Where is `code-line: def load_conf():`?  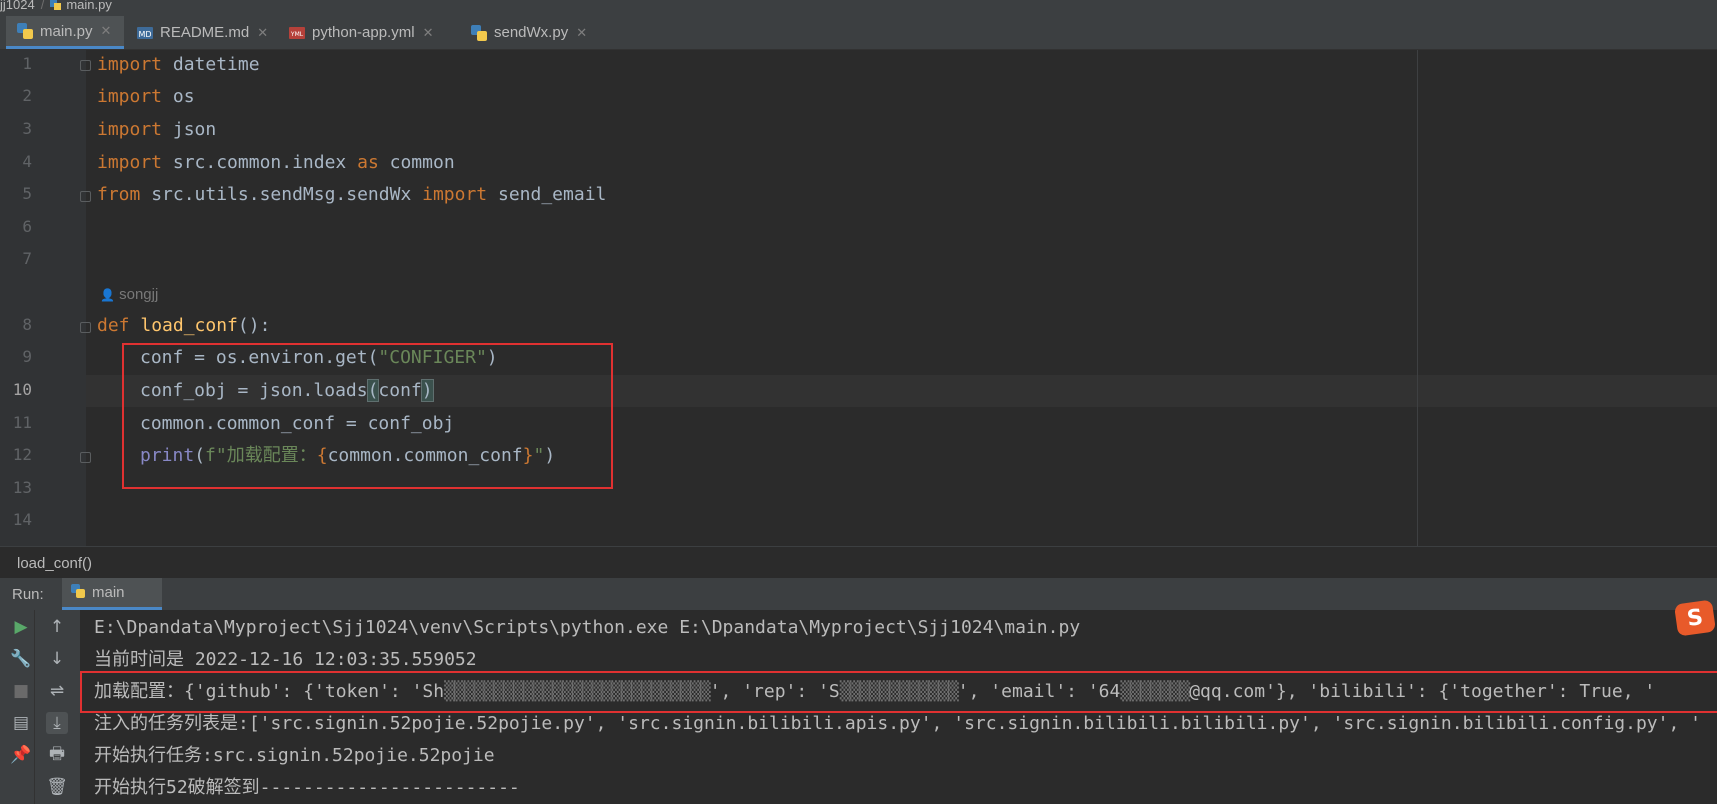 code-line: def load_conf(): is located at coordinates (184, 325).